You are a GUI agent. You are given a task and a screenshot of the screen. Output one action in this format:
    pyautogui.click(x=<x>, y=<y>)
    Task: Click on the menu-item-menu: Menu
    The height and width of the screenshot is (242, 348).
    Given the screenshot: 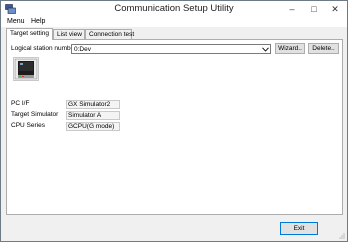 What is the action you would take?
    pyautogui.click(x=16, y=21)
    